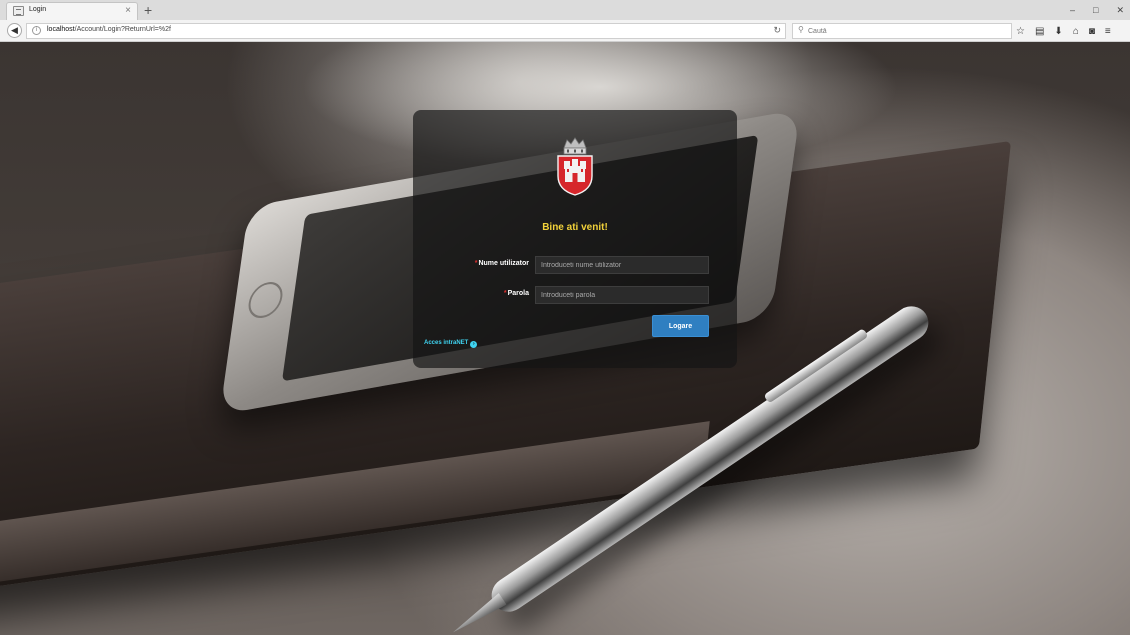  I want to click on search-input, so click(903, 31).